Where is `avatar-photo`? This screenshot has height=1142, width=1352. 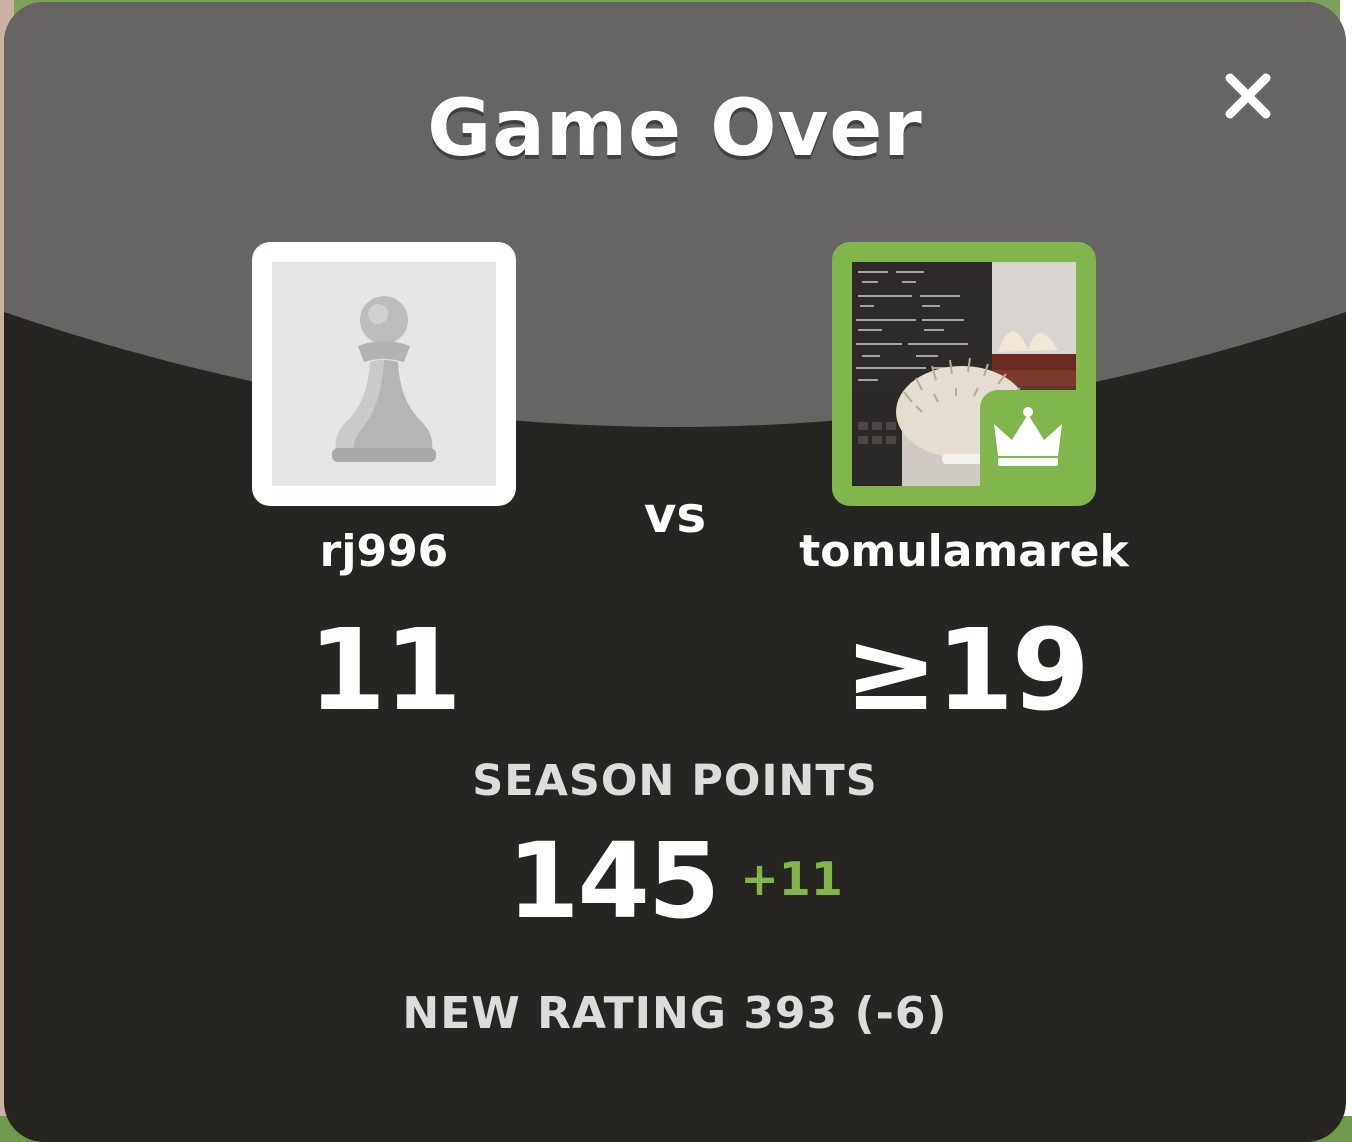
avatar-photo is located at coordinates (964, 374).